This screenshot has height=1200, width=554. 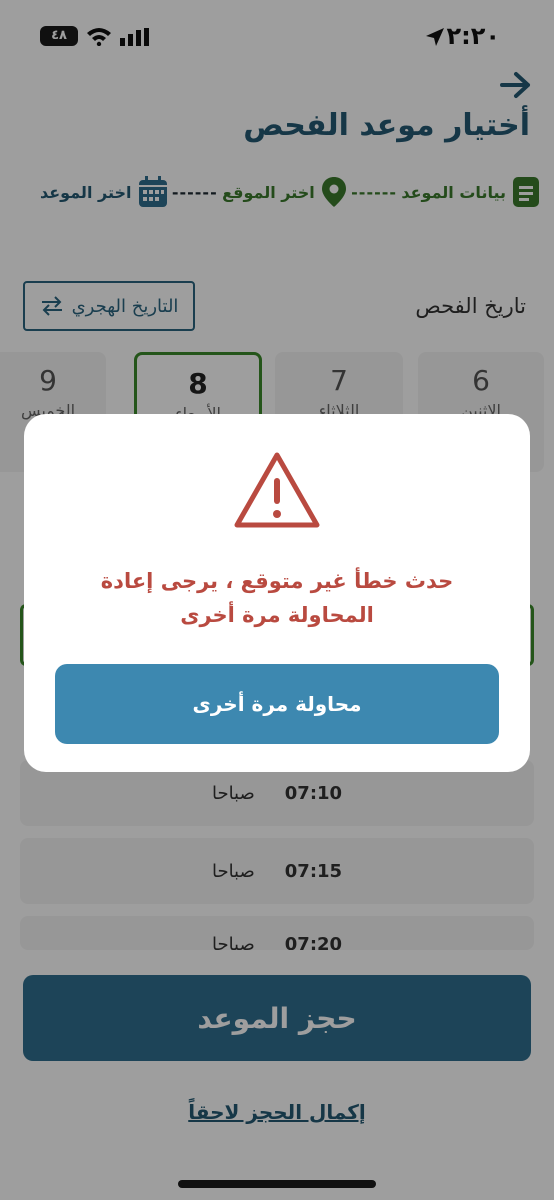 I want to click on warning-icon, so click(x=277, y=490).